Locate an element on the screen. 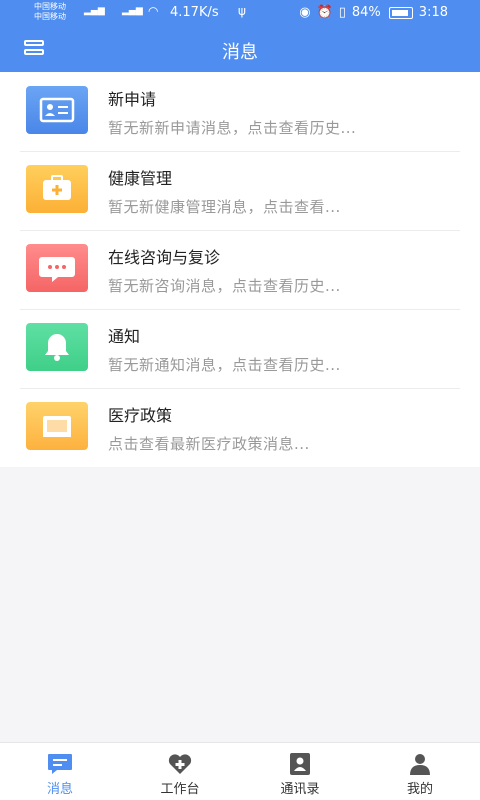 Image resolution: width=480 pixels, height=800 pixels. tab-workbench: 工作台 is located at coordinates (180, 771).